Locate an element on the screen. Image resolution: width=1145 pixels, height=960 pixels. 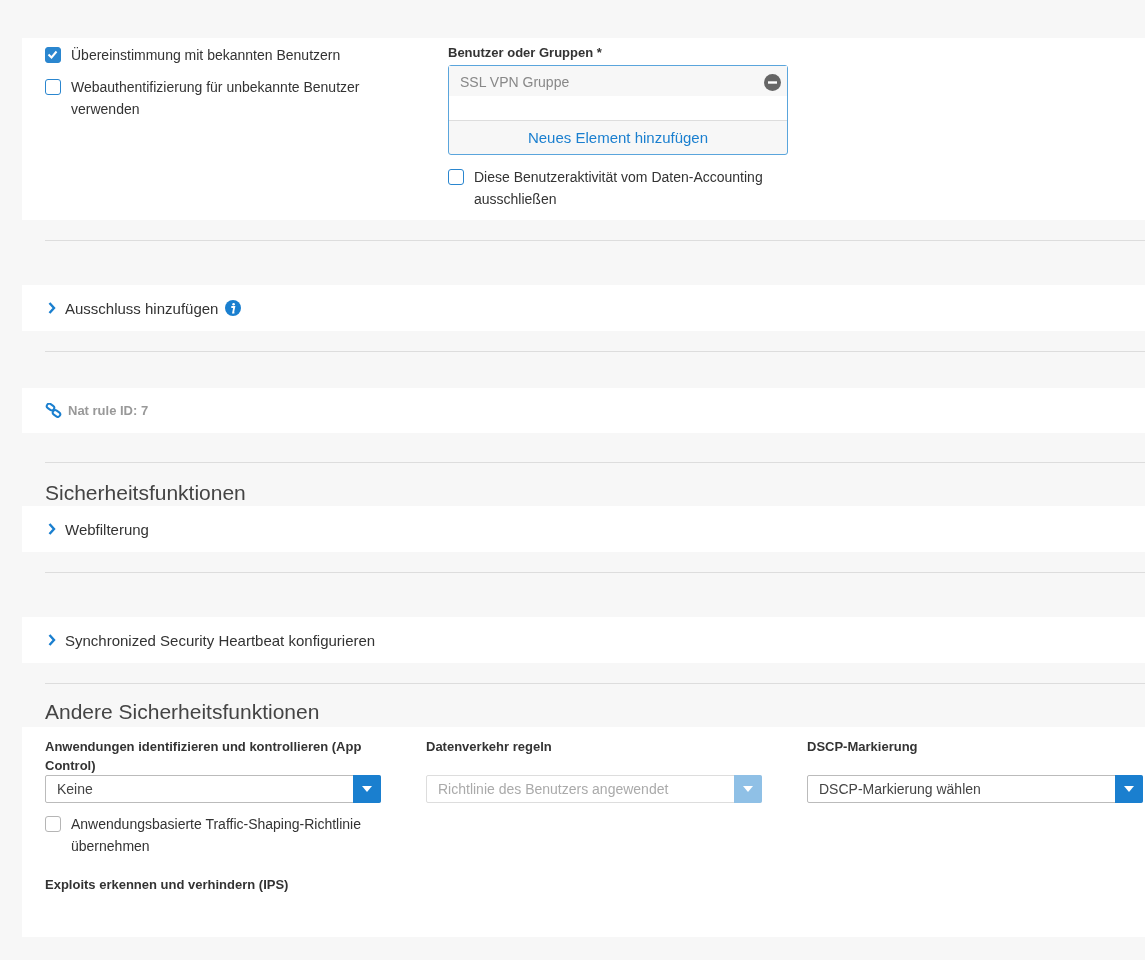
add-item-link: Neues Element hinzufügen is located at coordinates (618, 137).